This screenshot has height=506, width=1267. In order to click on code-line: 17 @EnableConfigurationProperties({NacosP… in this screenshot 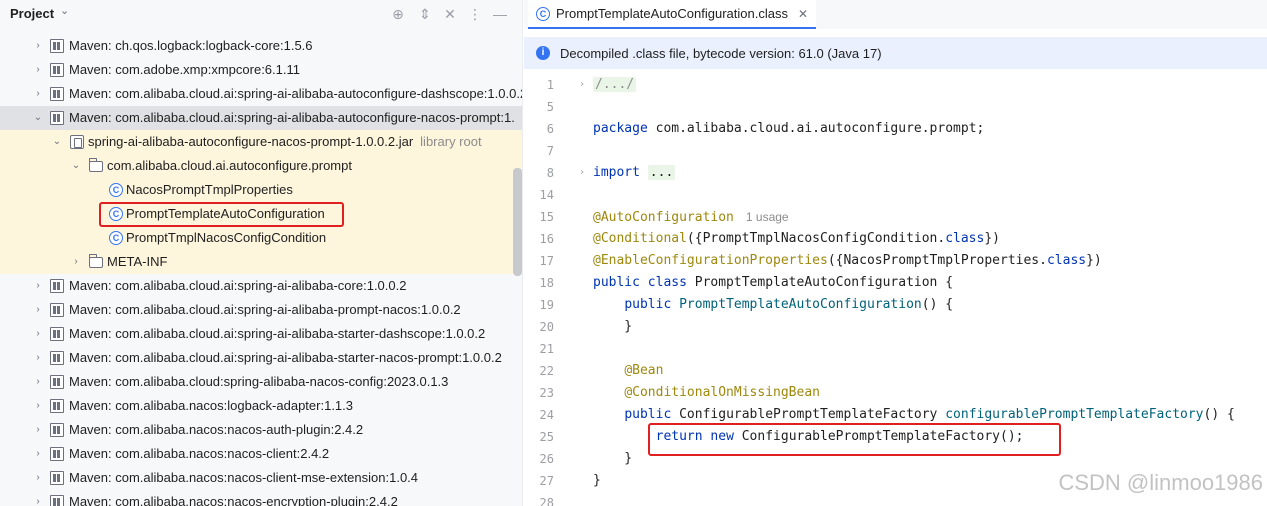, I will do `click(895, 261)`.